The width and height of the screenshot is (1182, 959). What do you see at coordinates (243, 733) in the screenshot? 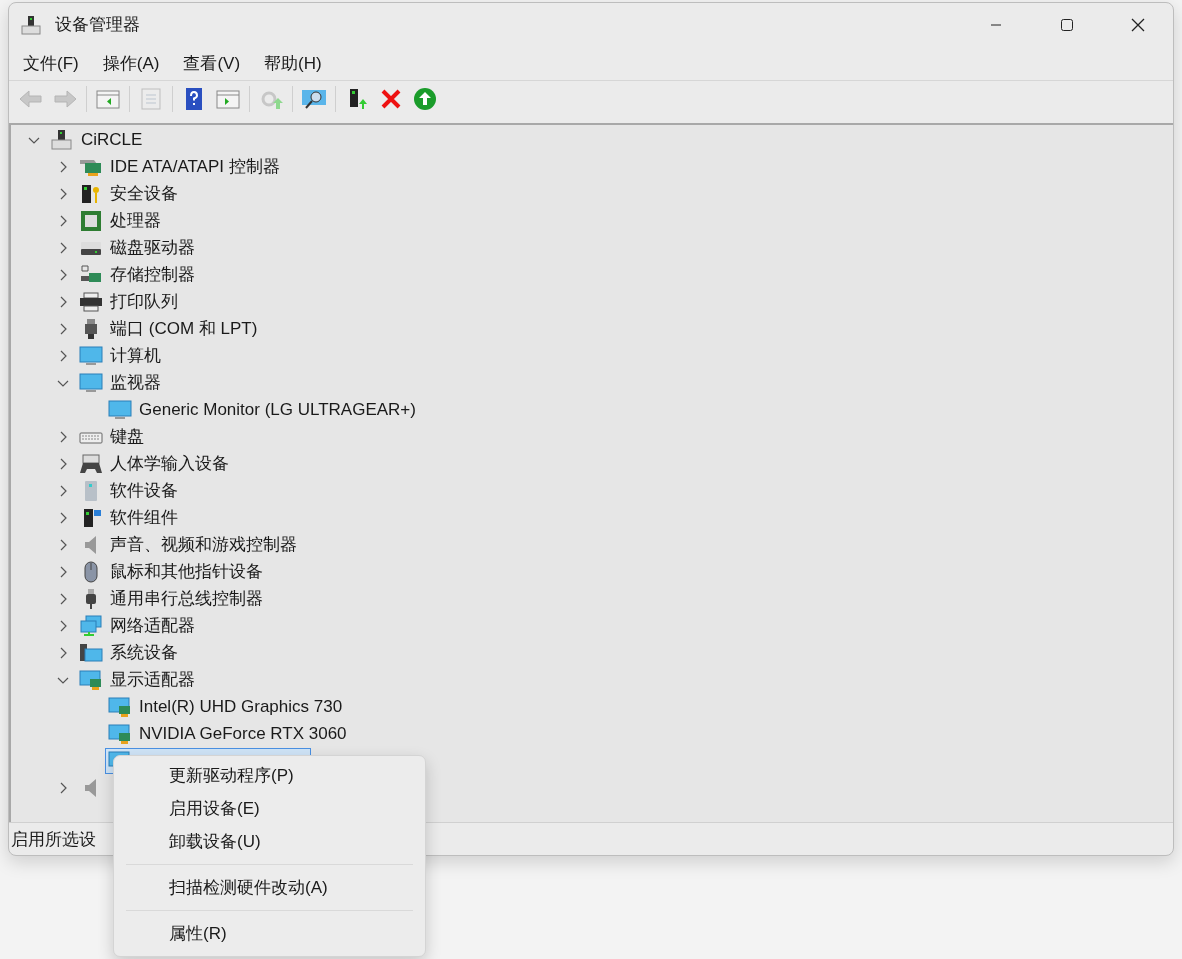
I see `tree-item: NVIDIA GeForce RTX 3060` at bounding box center [243, 733].